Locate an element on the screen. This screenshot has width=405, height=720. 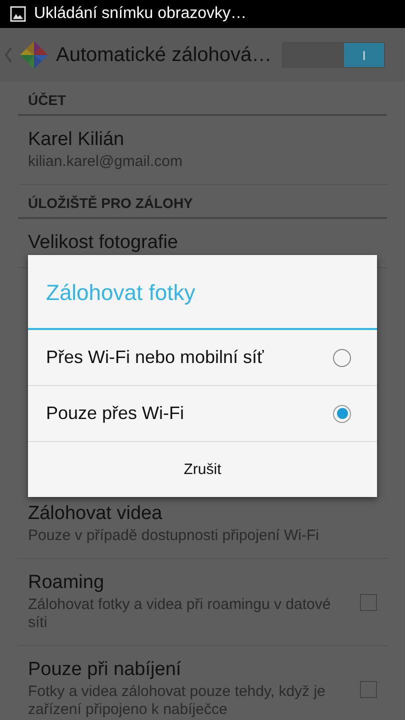
cancel-button: Zrušit is located at coordinates (202, 469).